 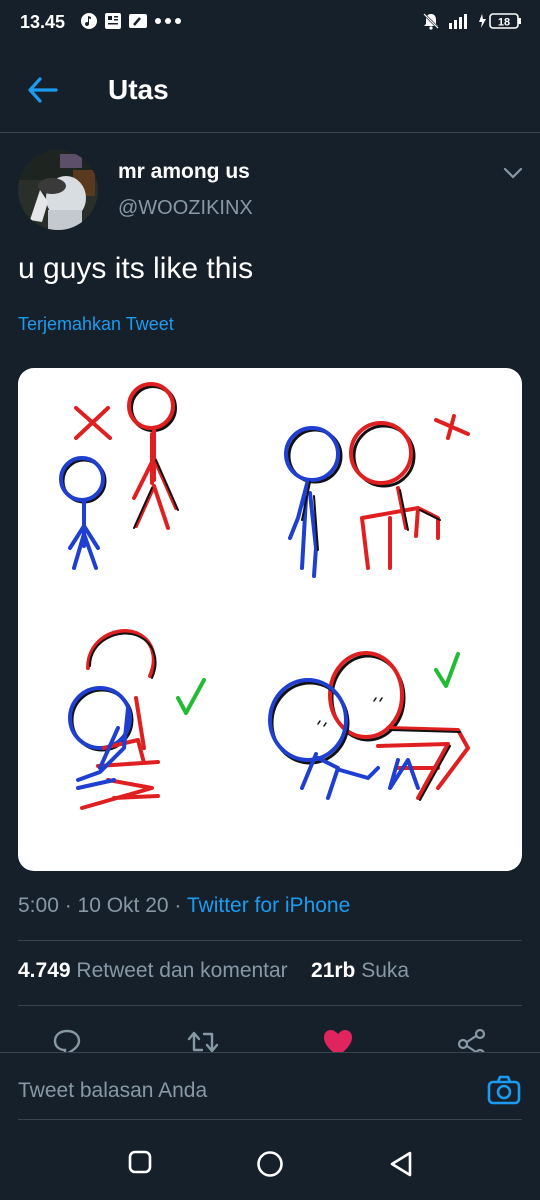 What do you see at coordinates (185, 208) in the screenshot?
I see `author-handle: @WOOZIKINX` at bounding box center [185, 208].